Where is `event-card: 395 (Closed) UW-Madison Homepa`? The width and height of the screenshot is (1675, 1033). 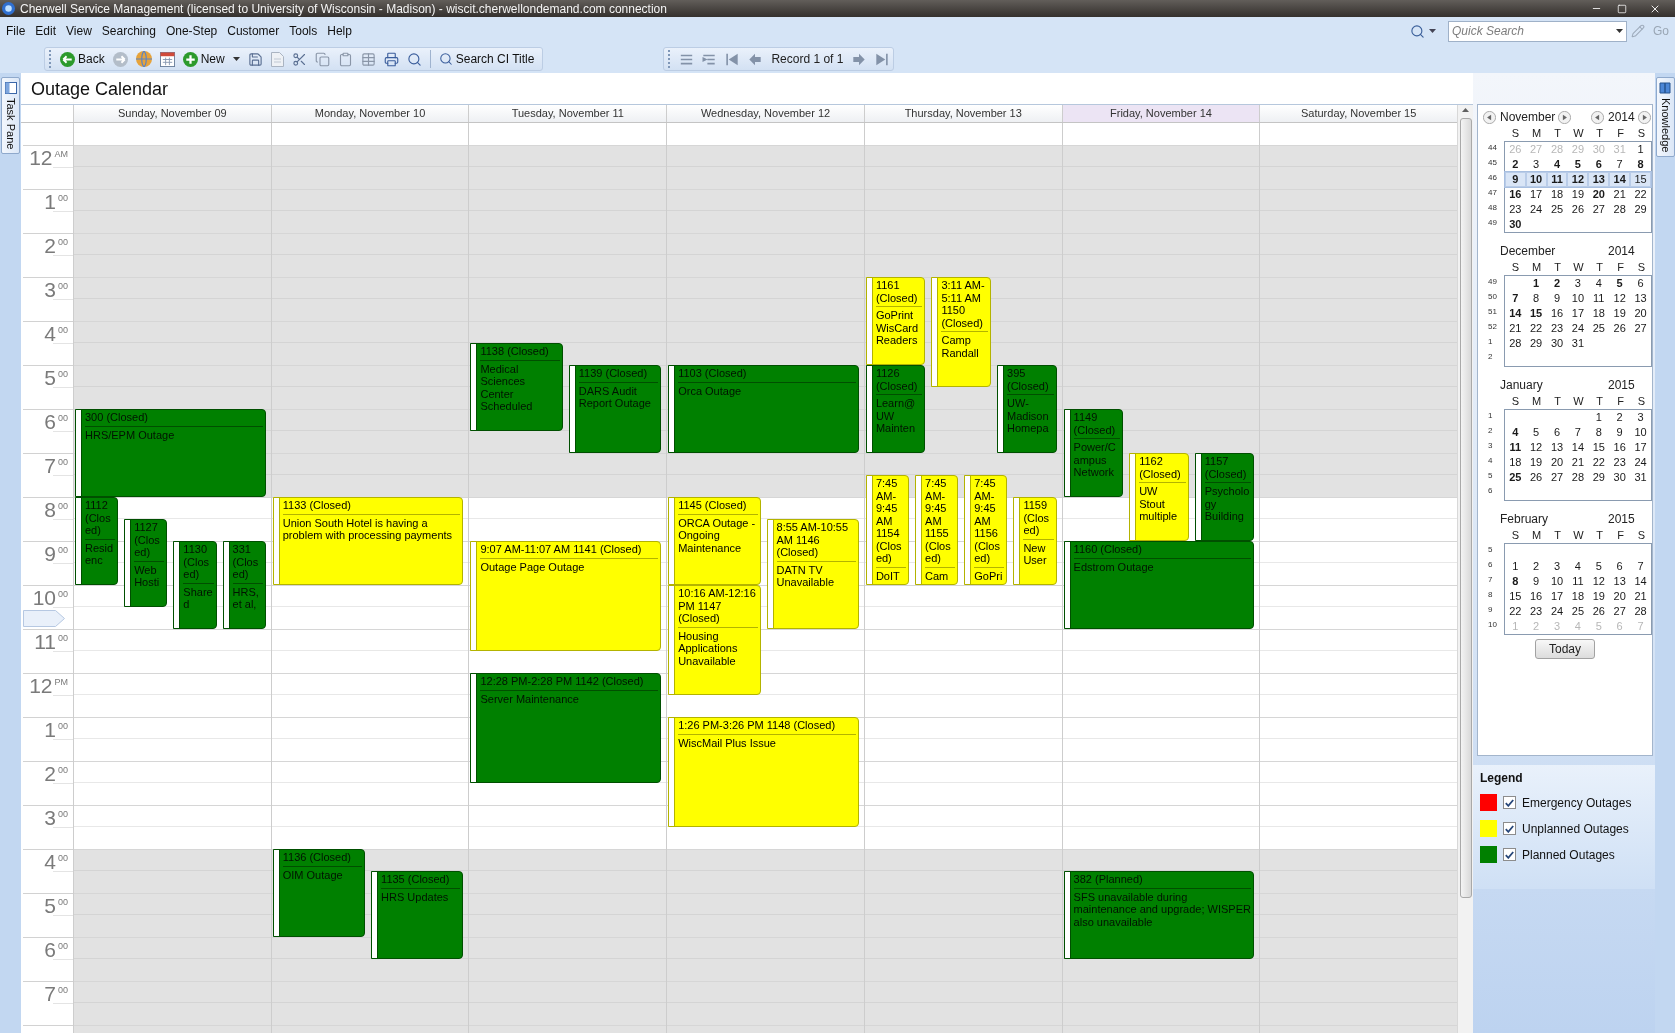 event-card: 395 (Closed) UW-Madison Homepa is located at coordinates (1027, 409).